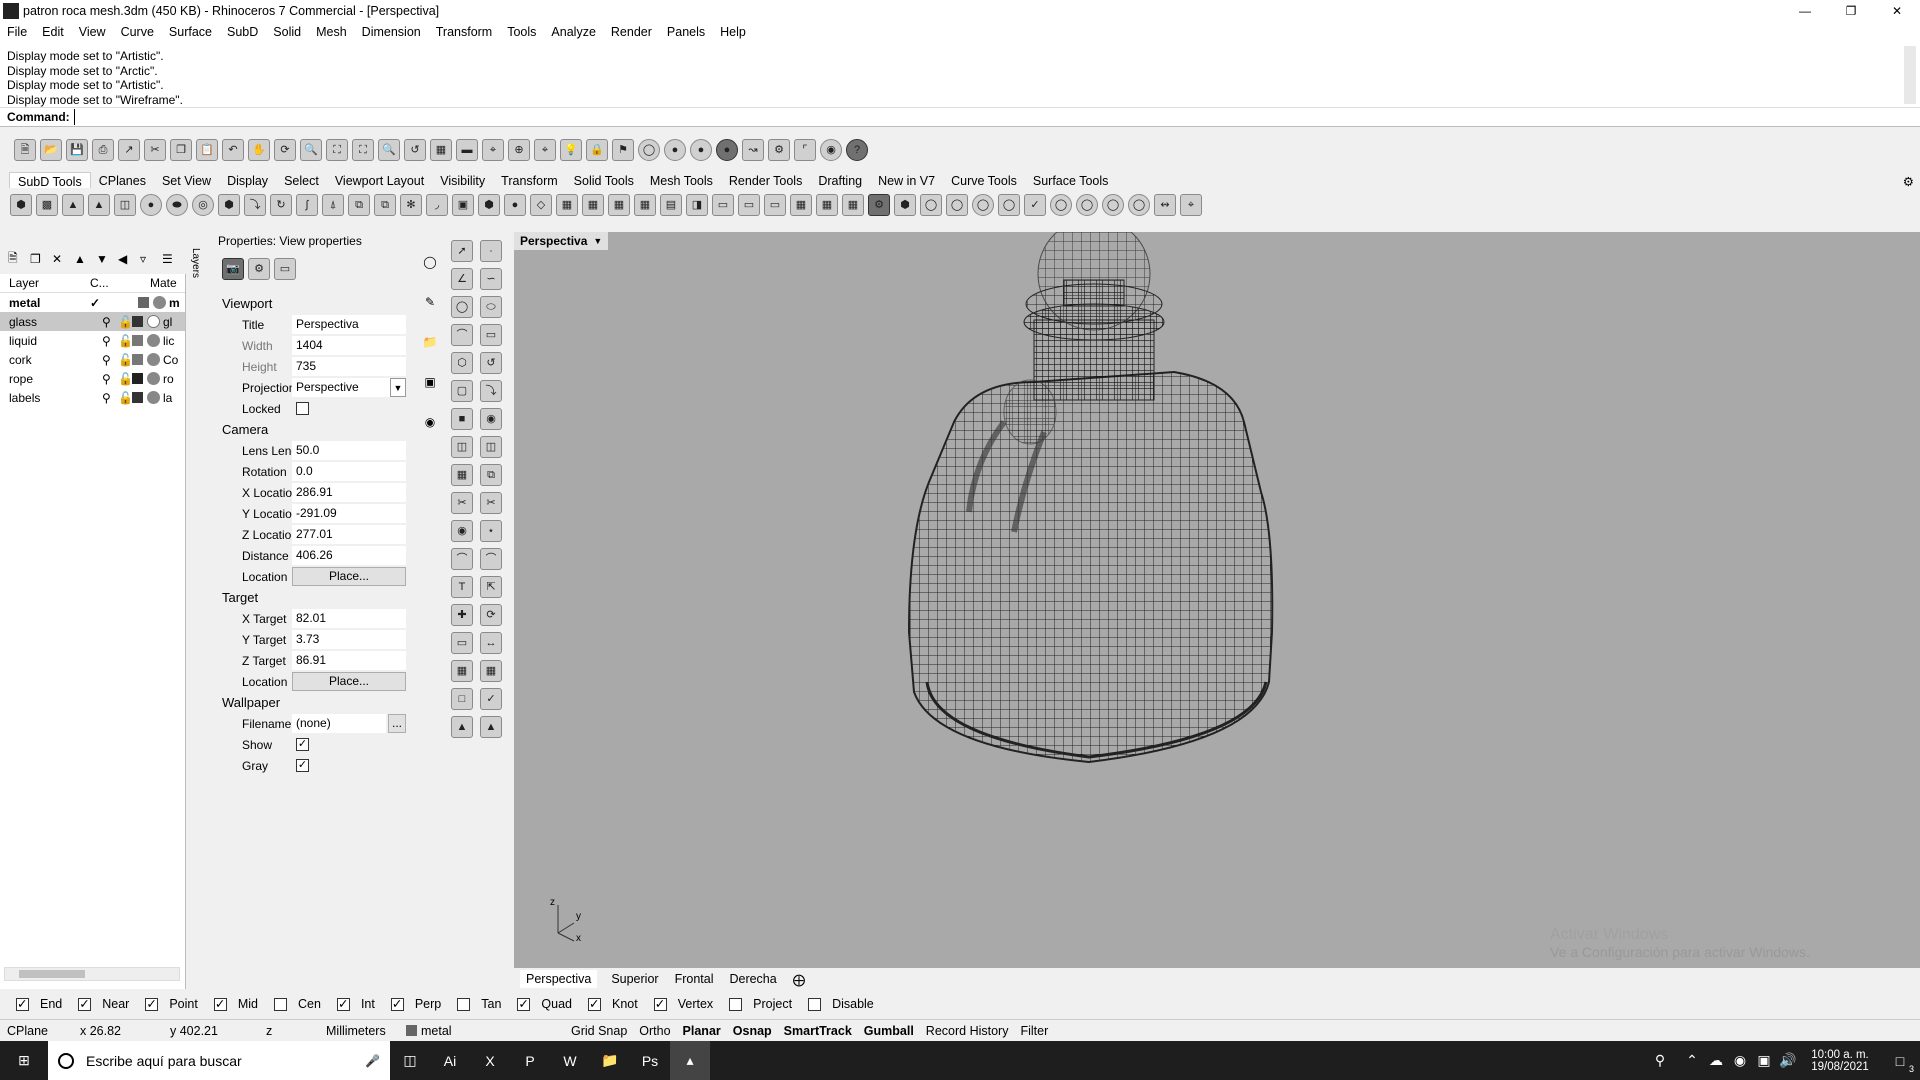 Image resolution: width=1920 pixels, height=1080 pixels. Describe the element at coordinates (541, 205) in the screenshot. I see `subd-slide-icon: ◇` at that location.